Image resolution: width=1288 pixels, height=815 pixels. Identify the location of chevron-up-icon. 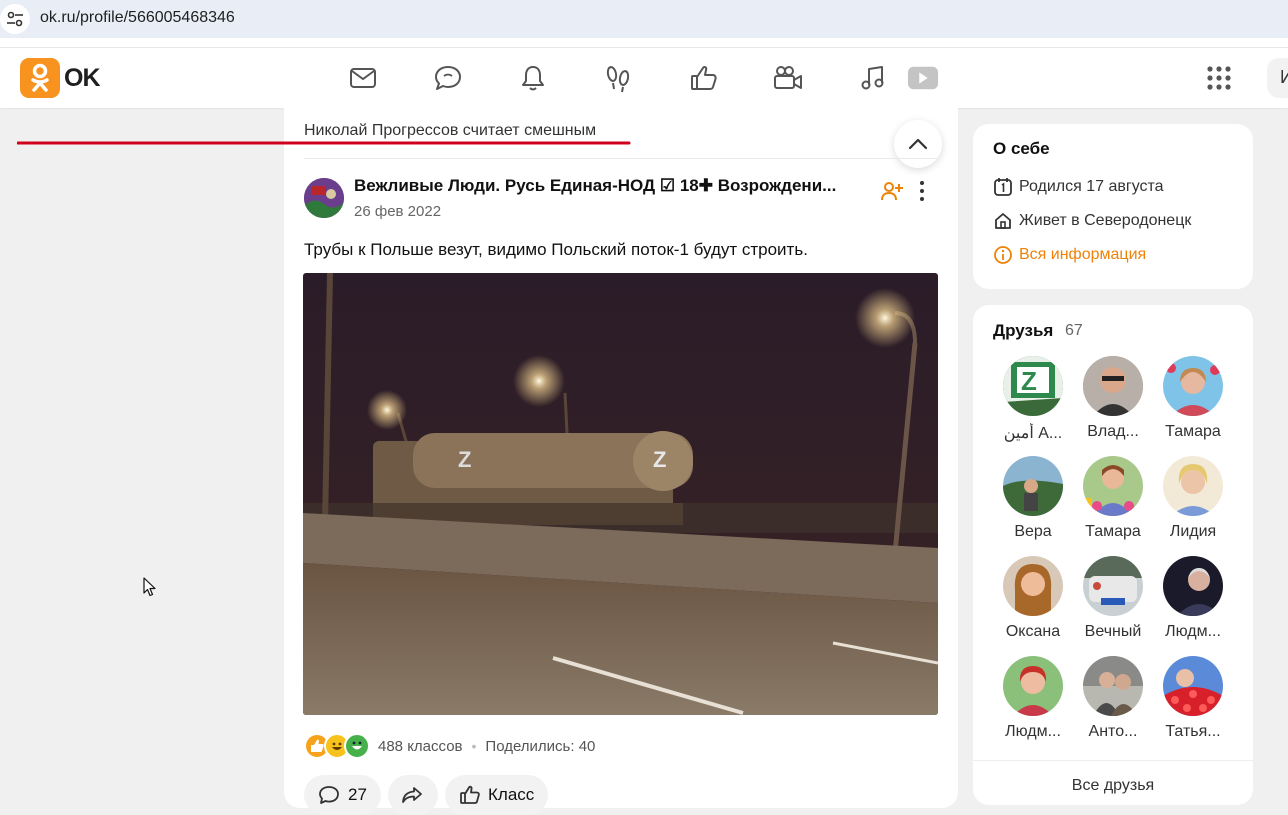
(918, 144).